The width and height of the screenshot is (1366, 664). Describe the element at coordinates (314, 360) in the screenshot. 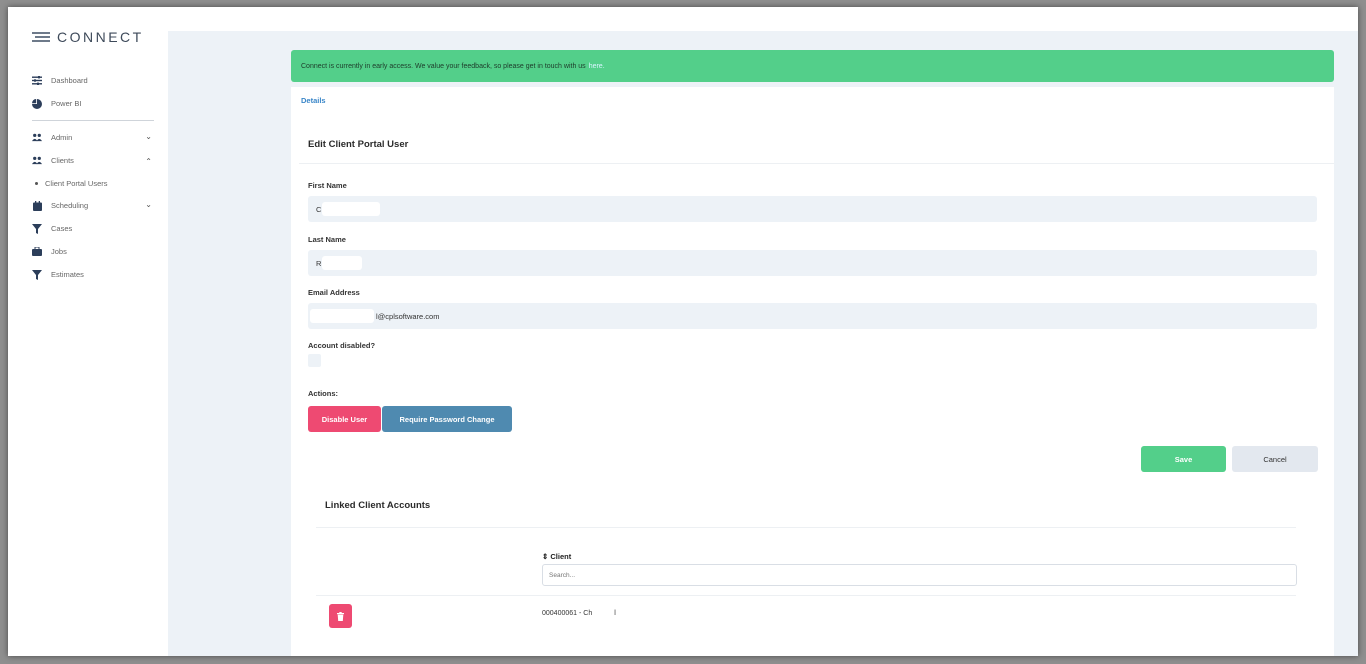

I see `account-disabled-checkbox` at that location.